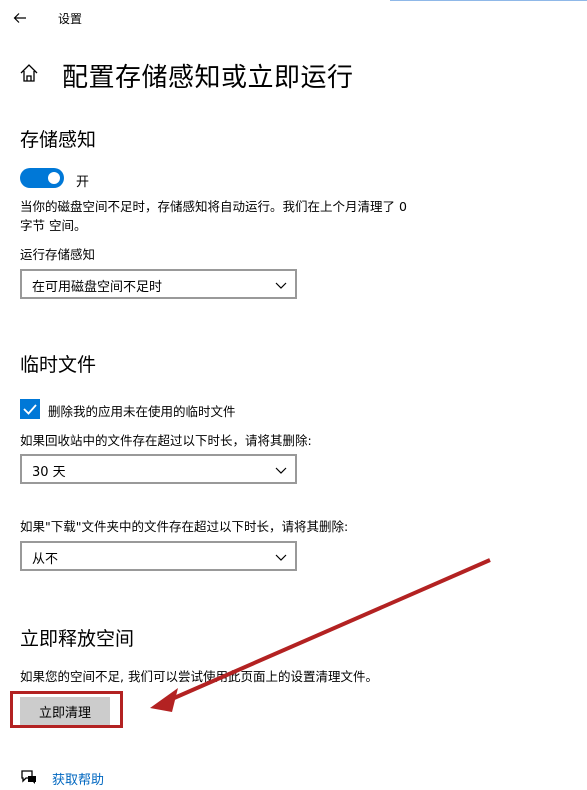 This screenshot has width=587, height=790. What do you see at coordinates (77, 639) in the screenshot?
I see `free-space-heading: 立即释放空间` at bounding box center [77, 639].